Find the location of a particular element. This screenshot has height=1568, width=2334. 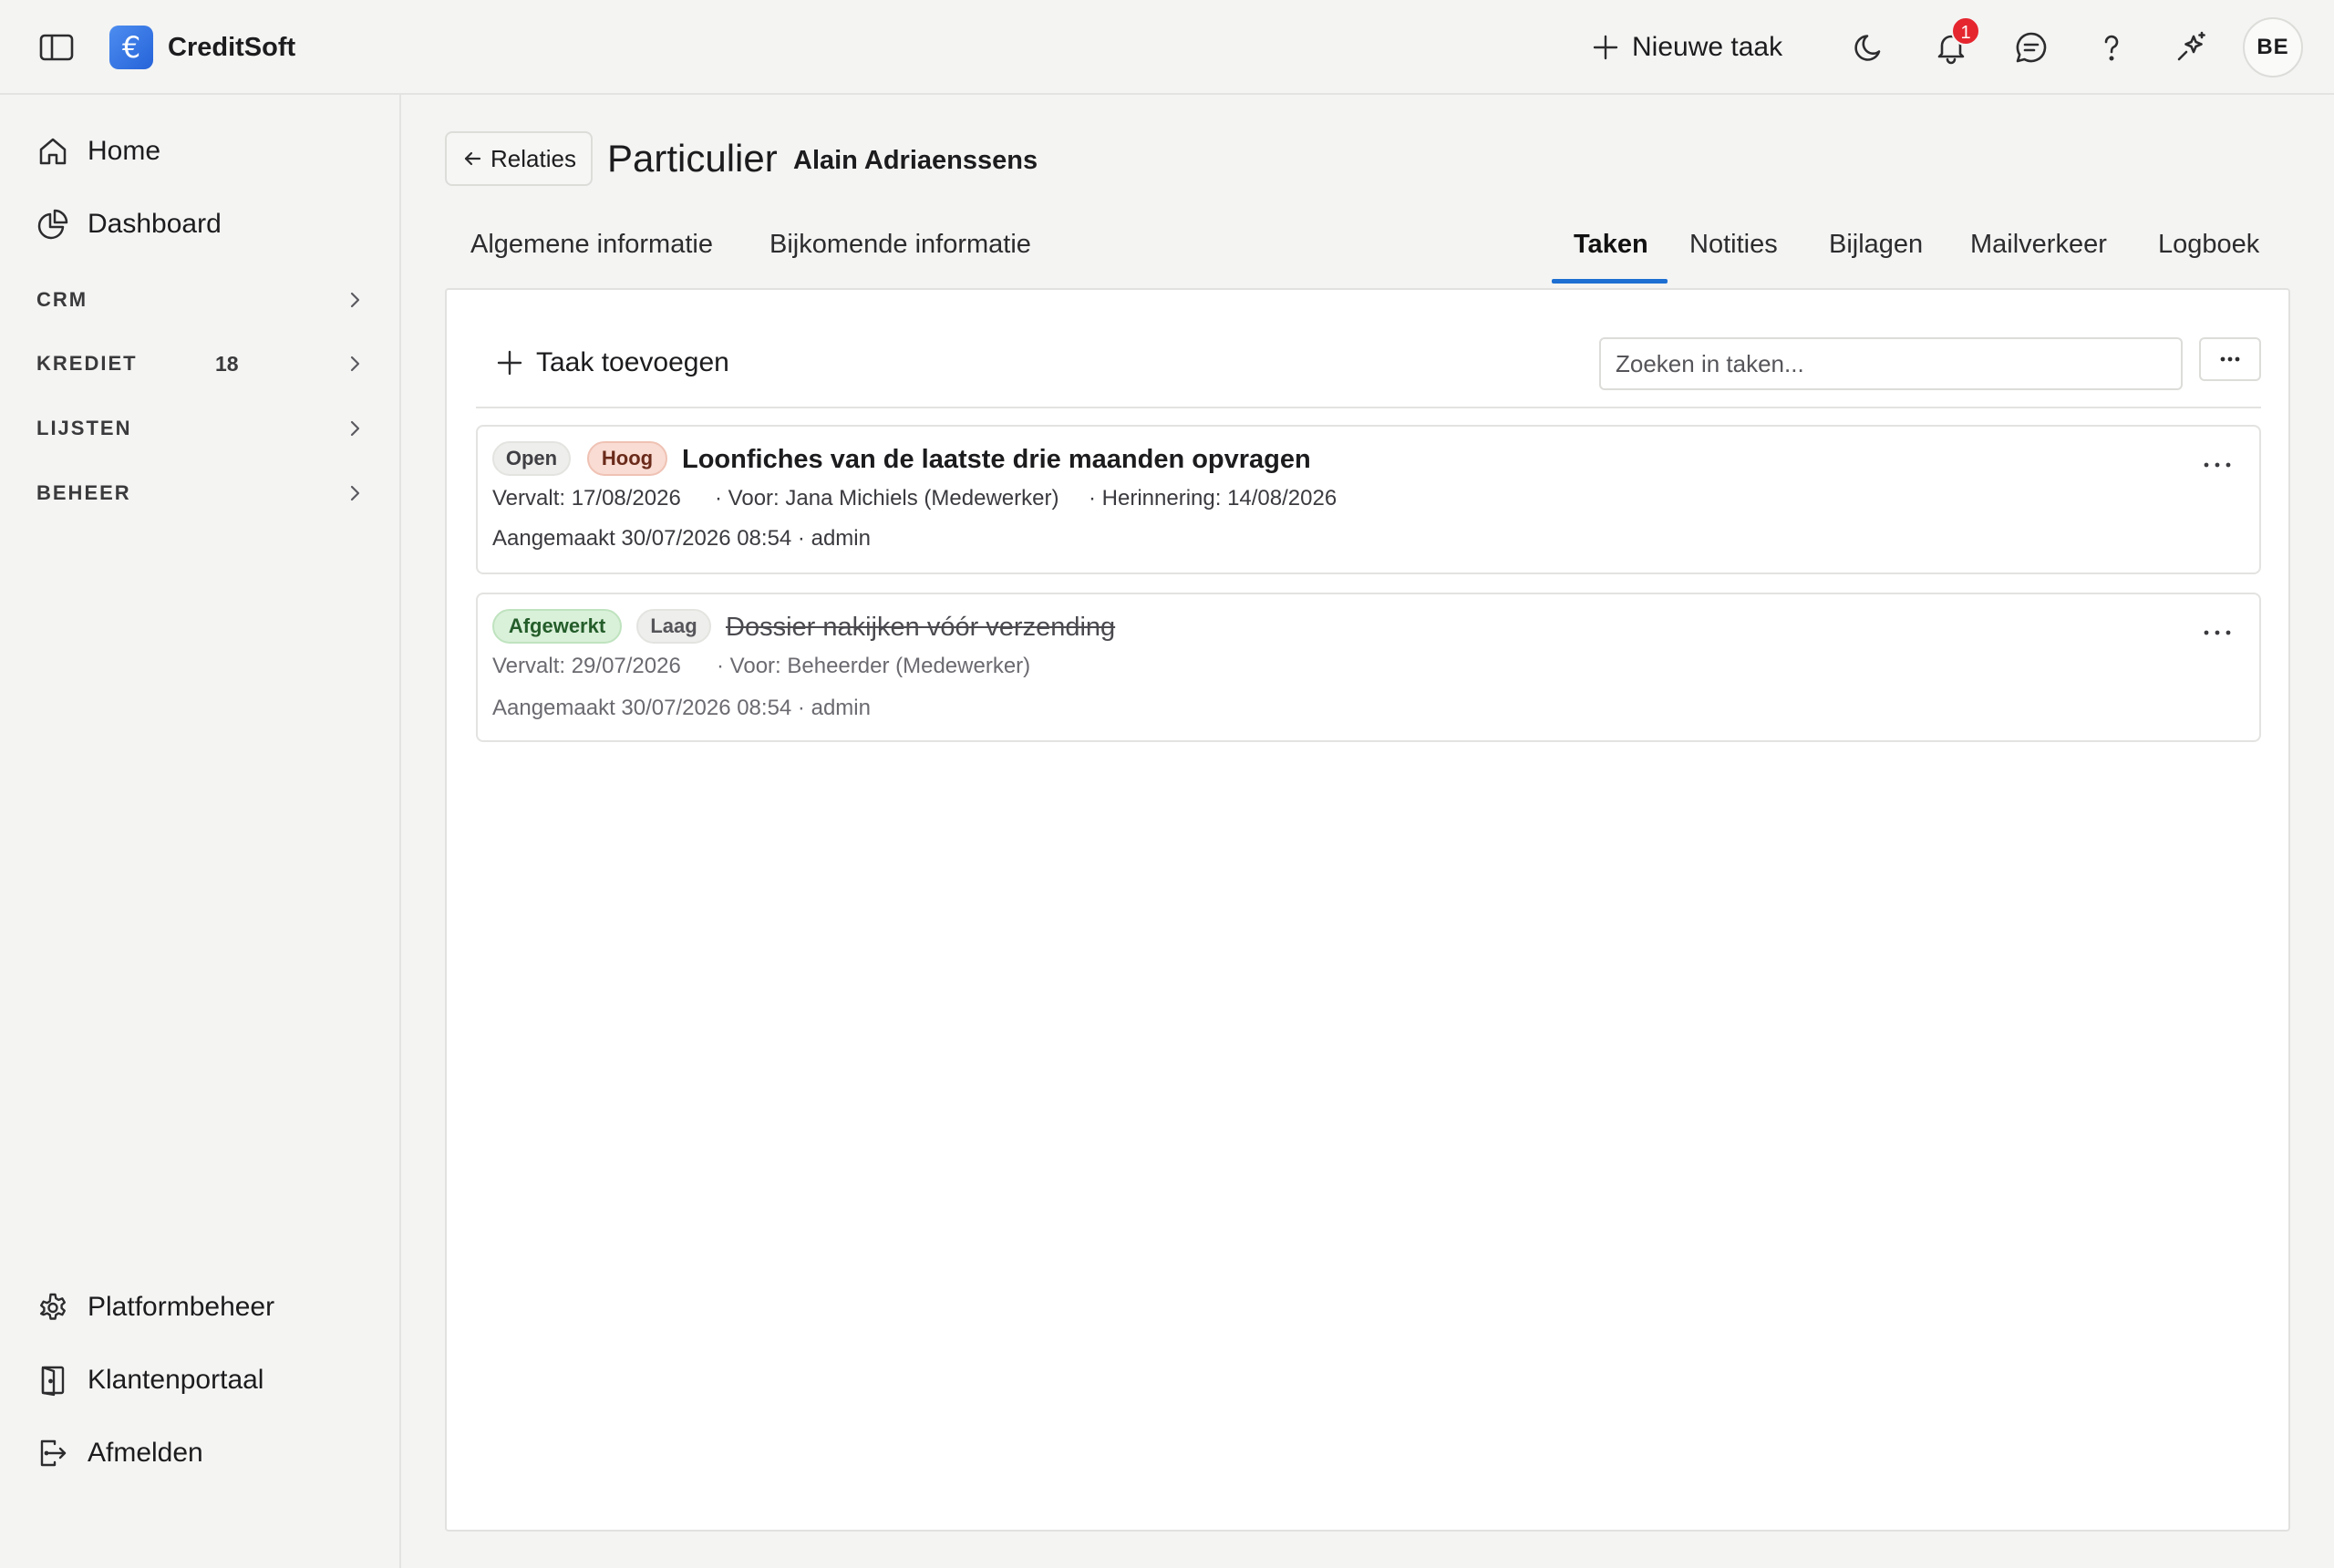

task-reminder: · Herinnering: 14/08/2026 is located at coordinates (1213, 499).